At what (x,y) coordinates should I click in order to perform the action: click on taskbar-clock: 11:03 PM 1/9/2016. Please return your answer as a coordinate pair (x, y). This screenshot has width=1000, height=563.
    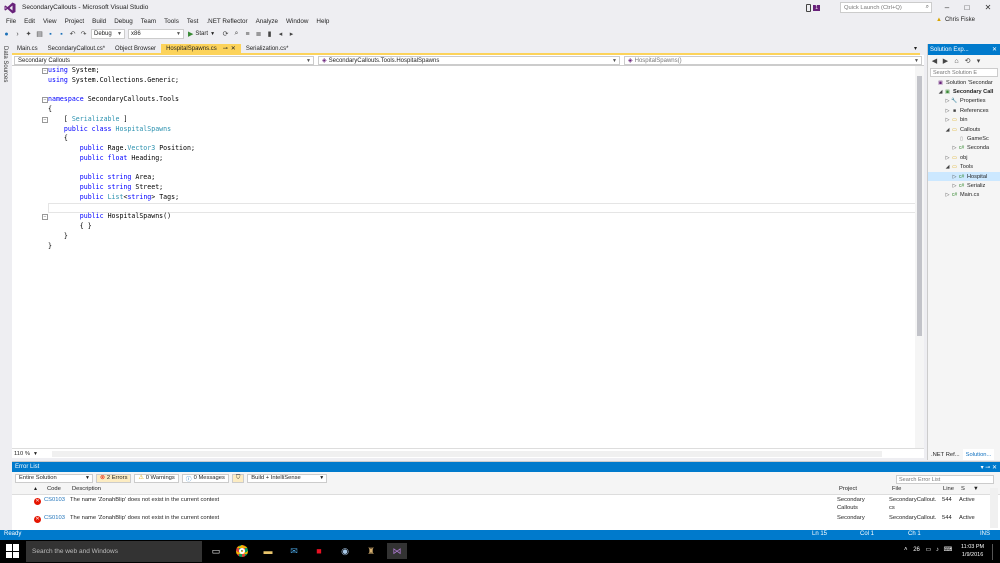
    Looking at the image, I should click on (972, 551).